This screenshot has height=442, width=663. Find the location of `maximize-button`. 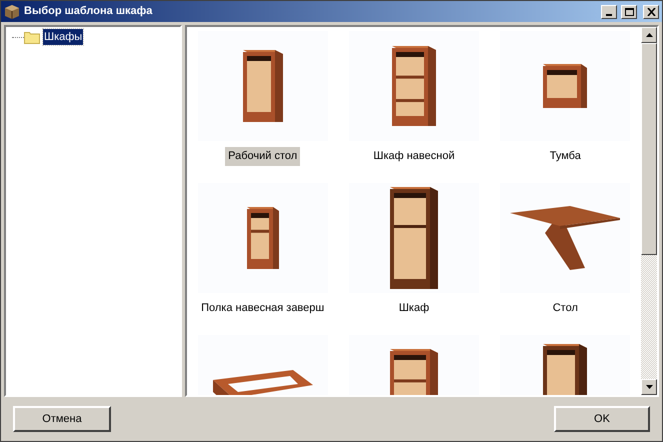

maximize-button is located at coordinates (629, 11).